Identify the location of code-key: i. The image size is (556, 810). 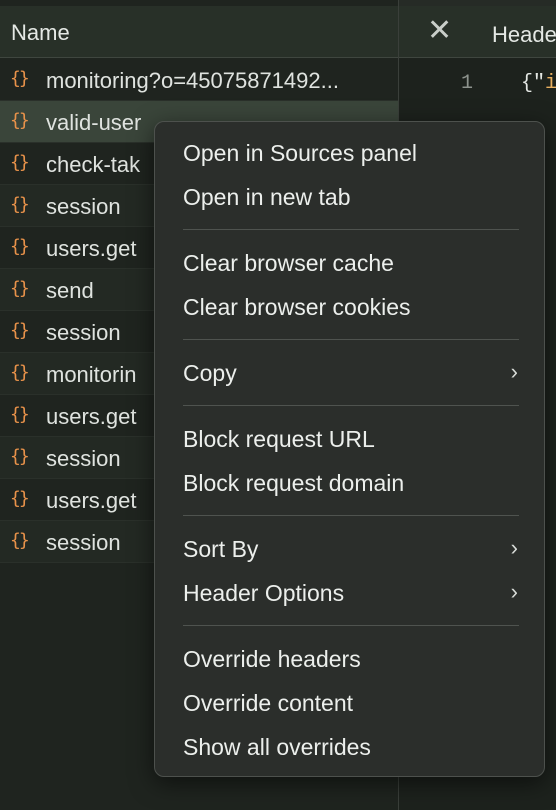
(550, 83).